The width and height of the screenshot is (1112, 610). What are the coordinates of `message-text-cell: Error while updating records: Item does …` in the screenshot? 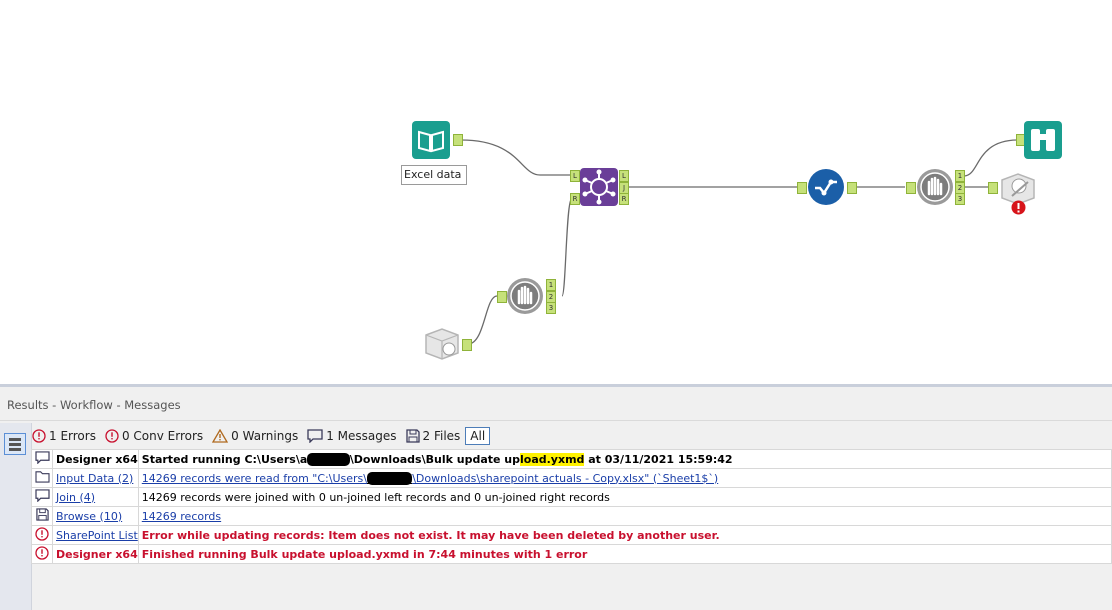 It's located at (624, 535).